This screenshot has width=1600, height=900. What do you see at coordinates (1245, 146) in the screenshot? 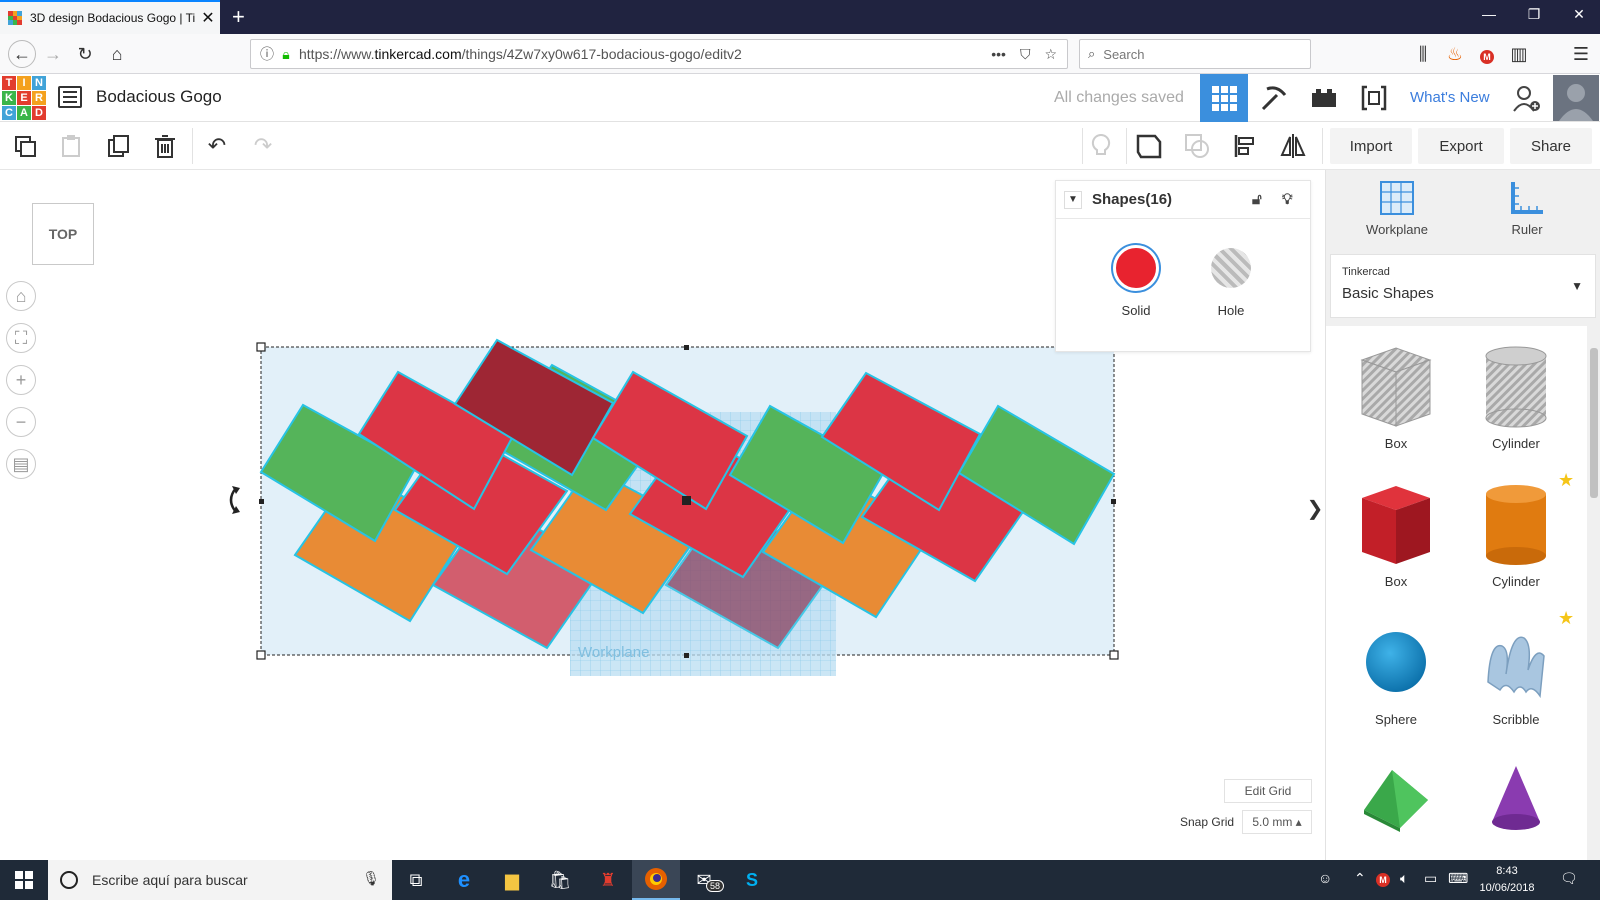
I see `align-icon` at bounding box center [1245, 146].